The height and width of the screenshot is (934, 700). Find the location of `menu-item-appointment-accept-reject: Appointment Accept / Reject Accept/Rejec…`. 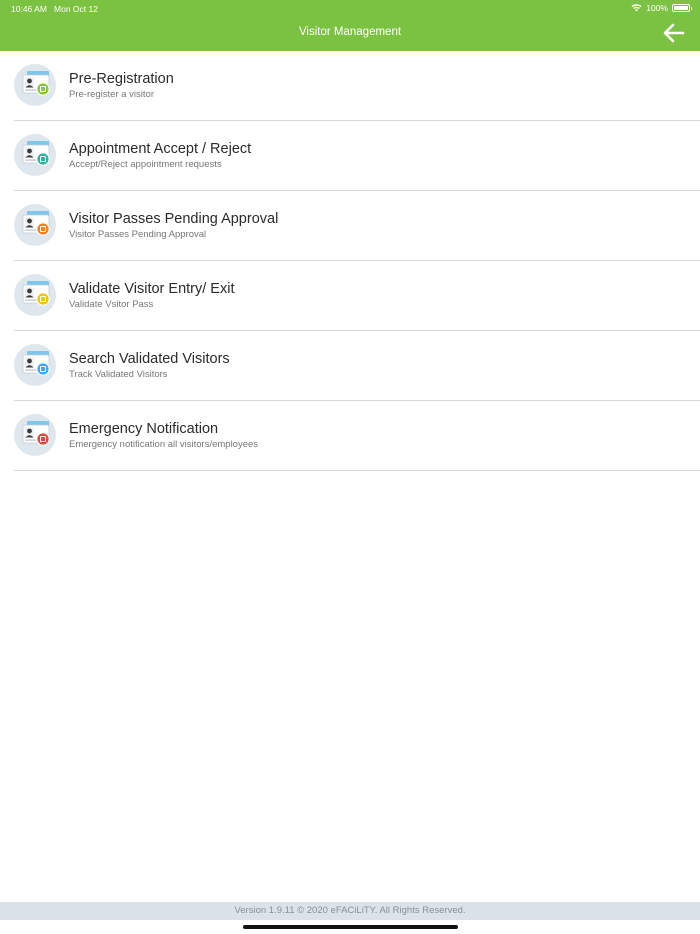

menu-item-appointment-accept-reject: Appointment Accept / Reject Accept/Rejec… is located at coordinates (357, 156).